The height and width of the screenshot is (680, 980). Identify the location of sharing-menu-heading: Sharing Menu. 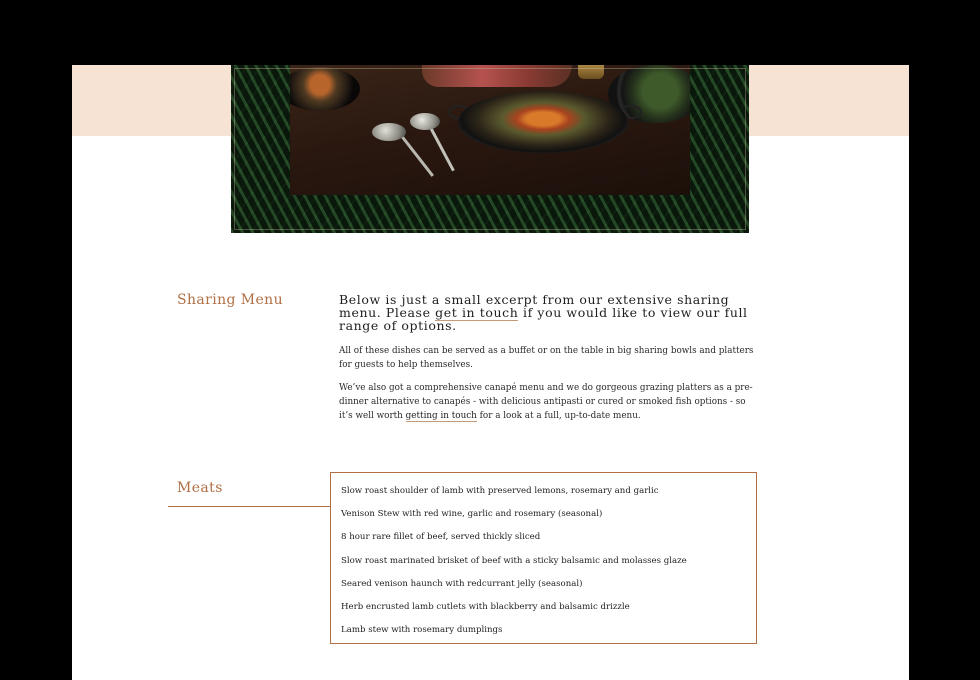
(230, 300).